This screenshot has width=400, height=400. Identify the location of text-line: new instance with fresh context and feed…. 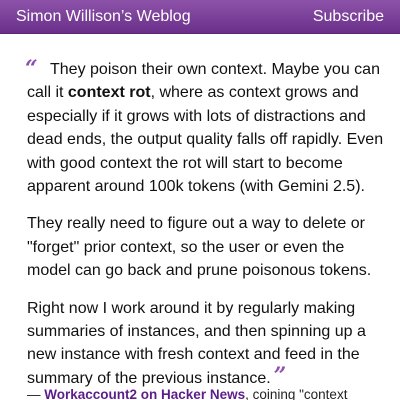
(193, 355).